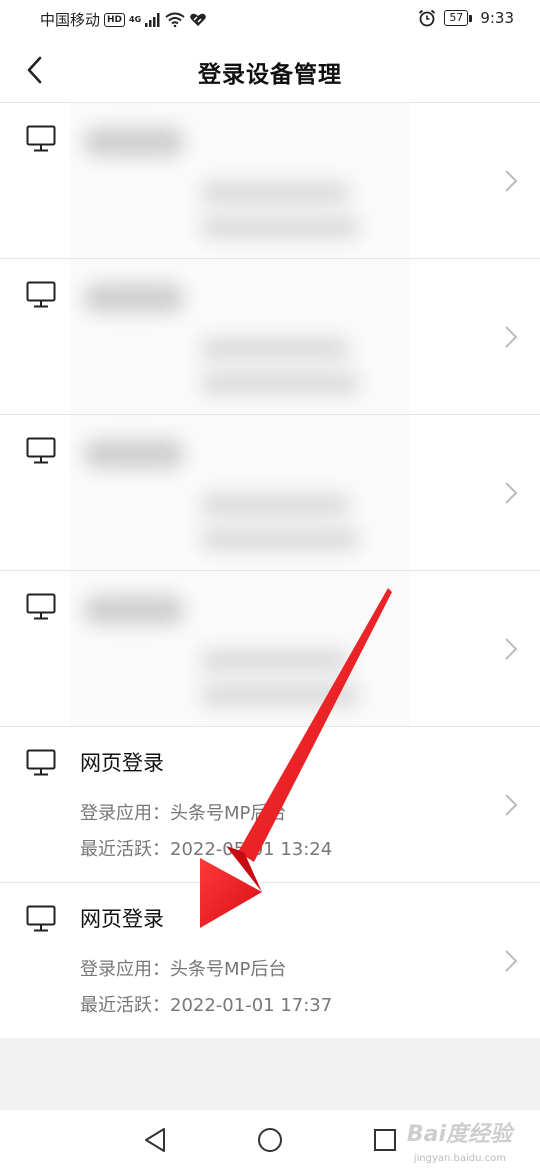 The width and height of the screenshot is (540, 1170). I want to click on status-left: 中国移动 HD 4G, so click(123, 19).